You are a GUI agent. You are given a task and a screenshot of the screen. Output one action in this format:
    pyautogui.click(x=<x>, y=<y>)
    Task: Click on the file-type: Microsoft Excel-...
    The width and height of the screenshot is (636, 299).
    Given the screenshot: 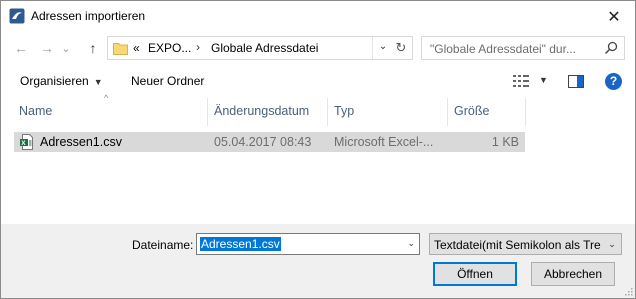 What is the action you would take?
    pyautogui.click(x=384, y=142)
    